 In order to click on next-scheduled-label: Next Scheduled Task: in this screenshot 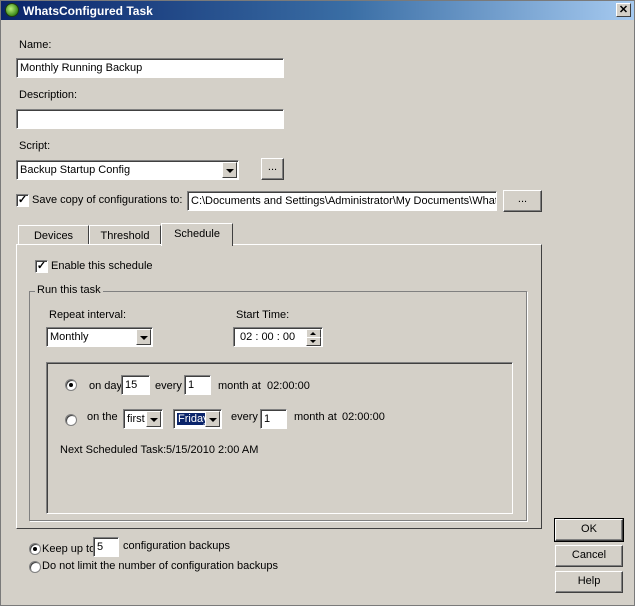, I will do `click(113, 450)`.